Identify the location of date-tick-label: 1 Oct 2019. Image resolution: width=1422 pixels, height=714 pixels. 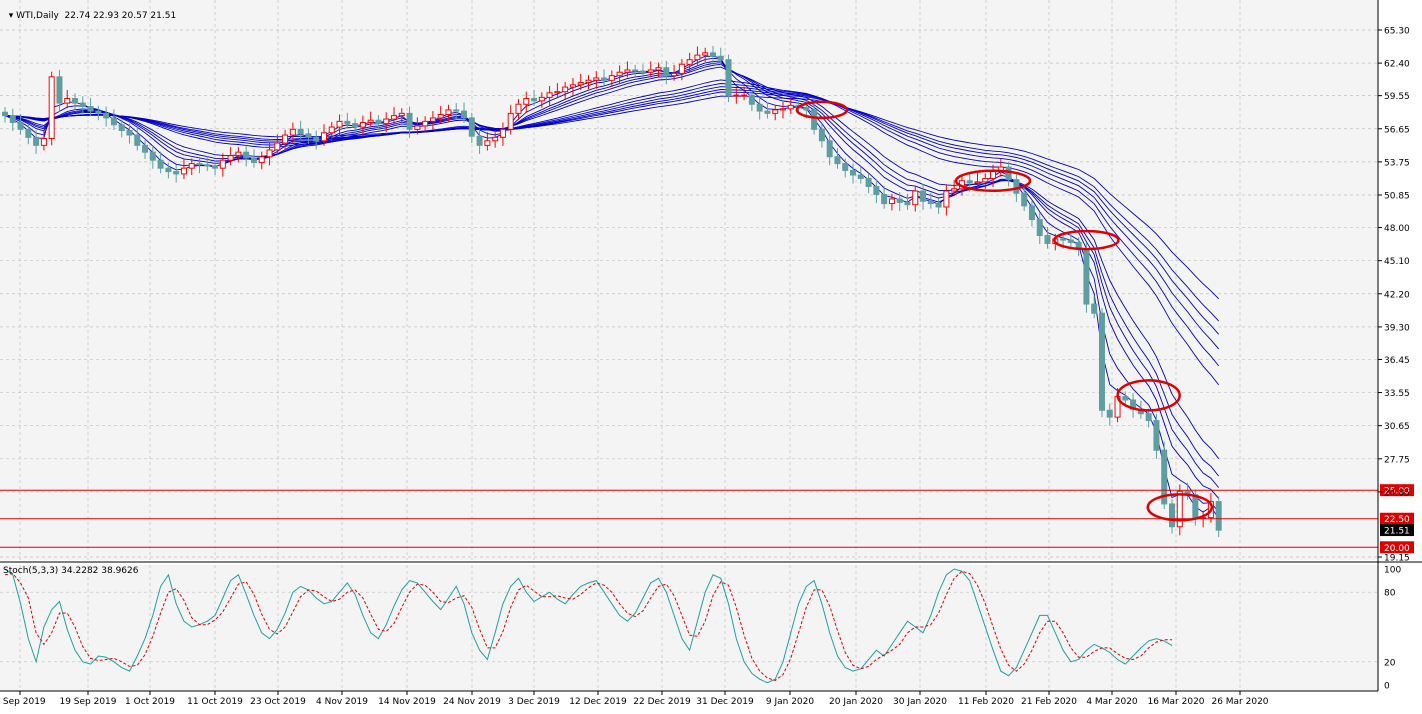
(150, 702).